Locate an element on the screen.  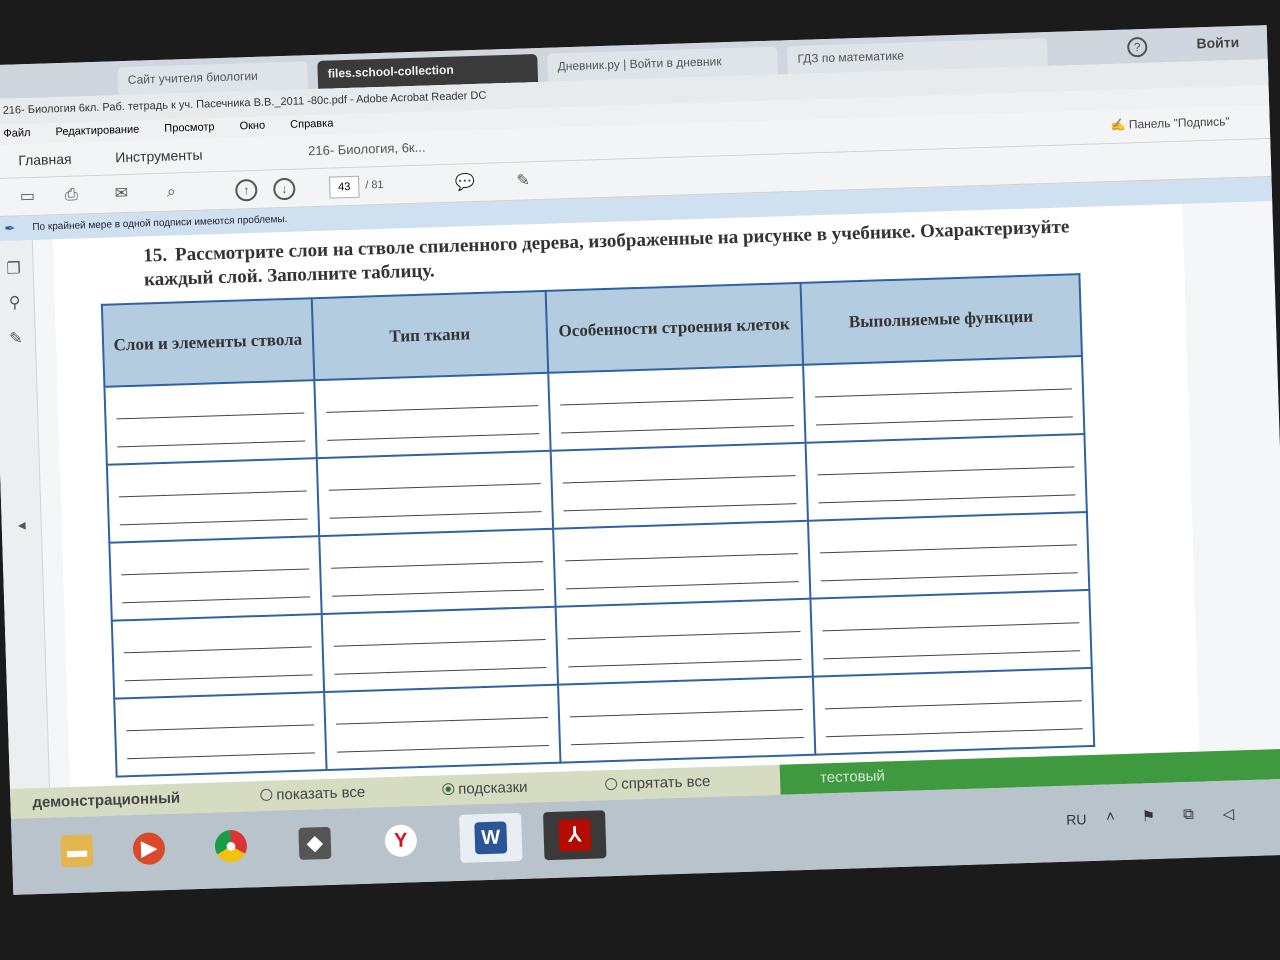
menu-window: Окно is located at coordinates (252, 126).